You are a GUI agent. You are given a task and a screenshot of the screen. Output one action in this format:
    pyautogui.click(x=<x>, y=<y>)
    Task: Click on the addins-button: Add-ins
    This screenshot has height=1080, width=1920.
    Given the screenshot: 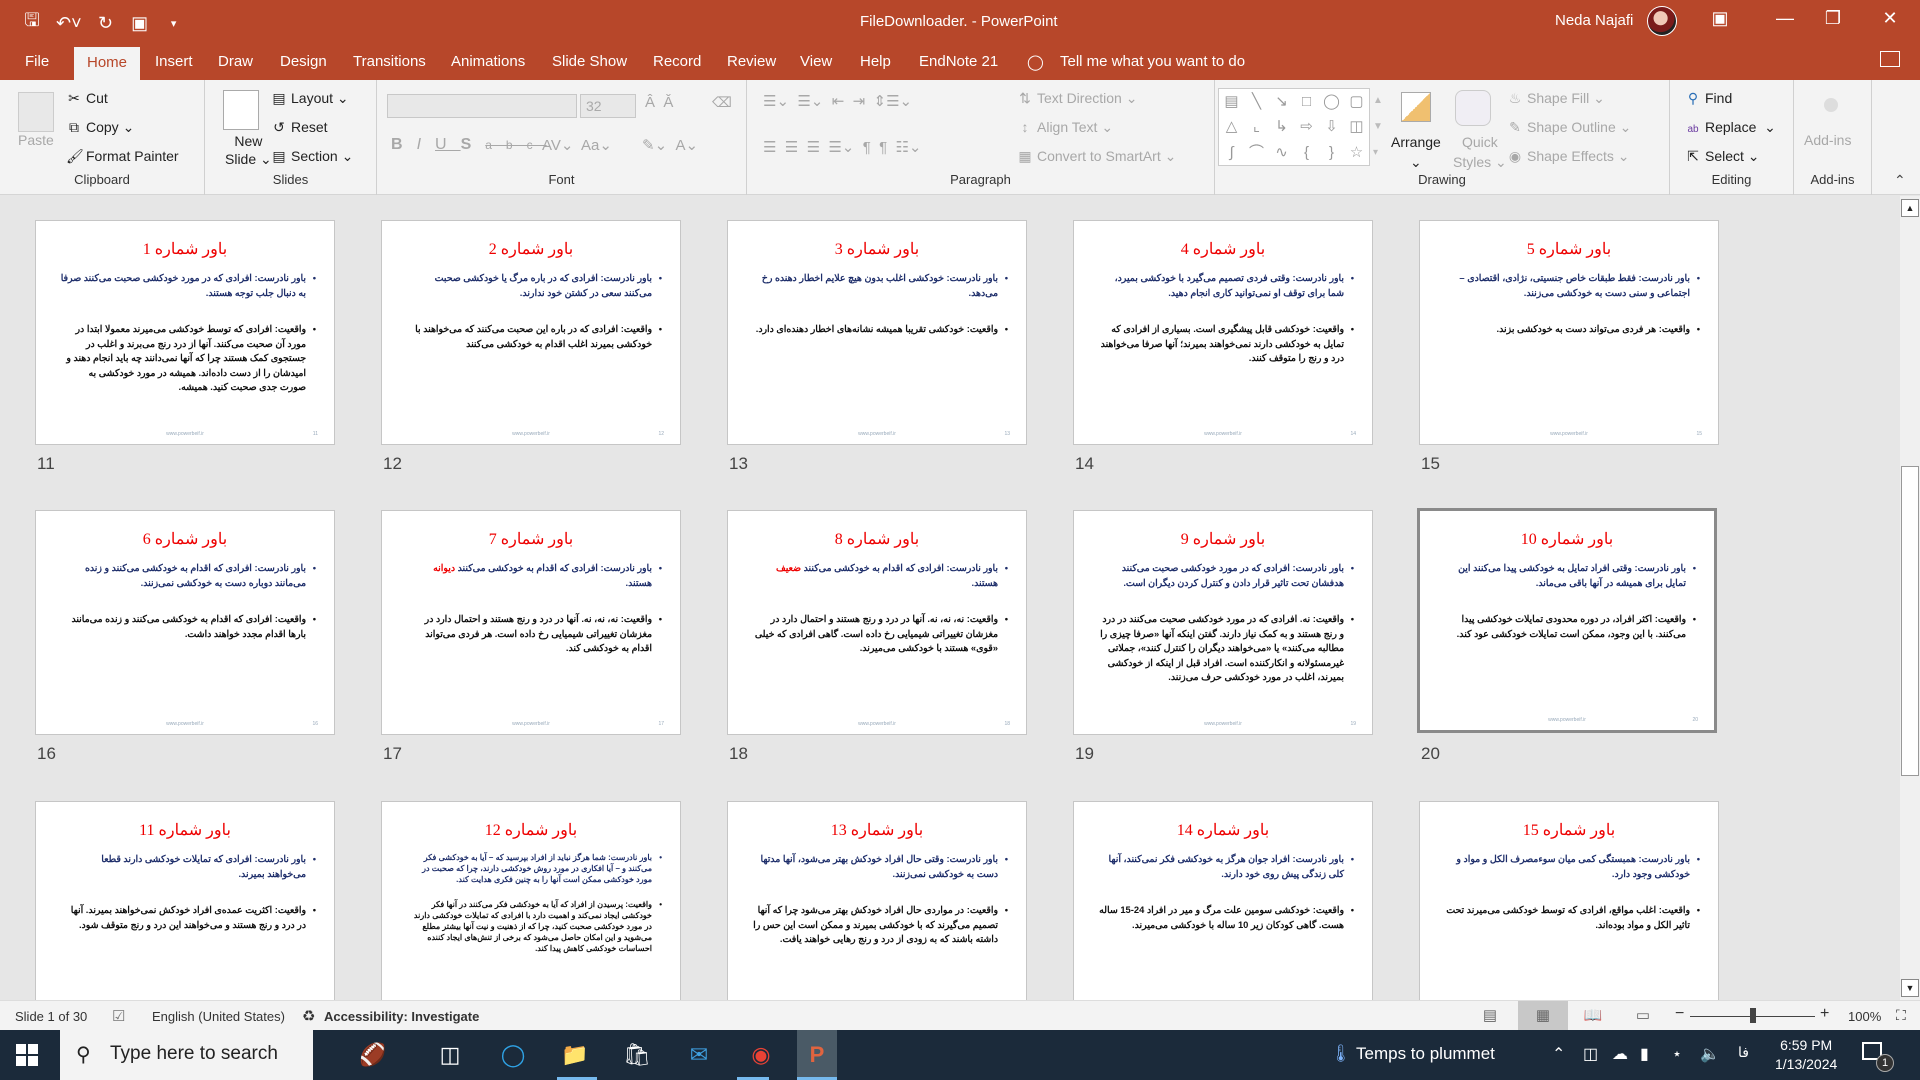 What is the action you would take?
    pyautogui.click(x=1827, y=140)
    